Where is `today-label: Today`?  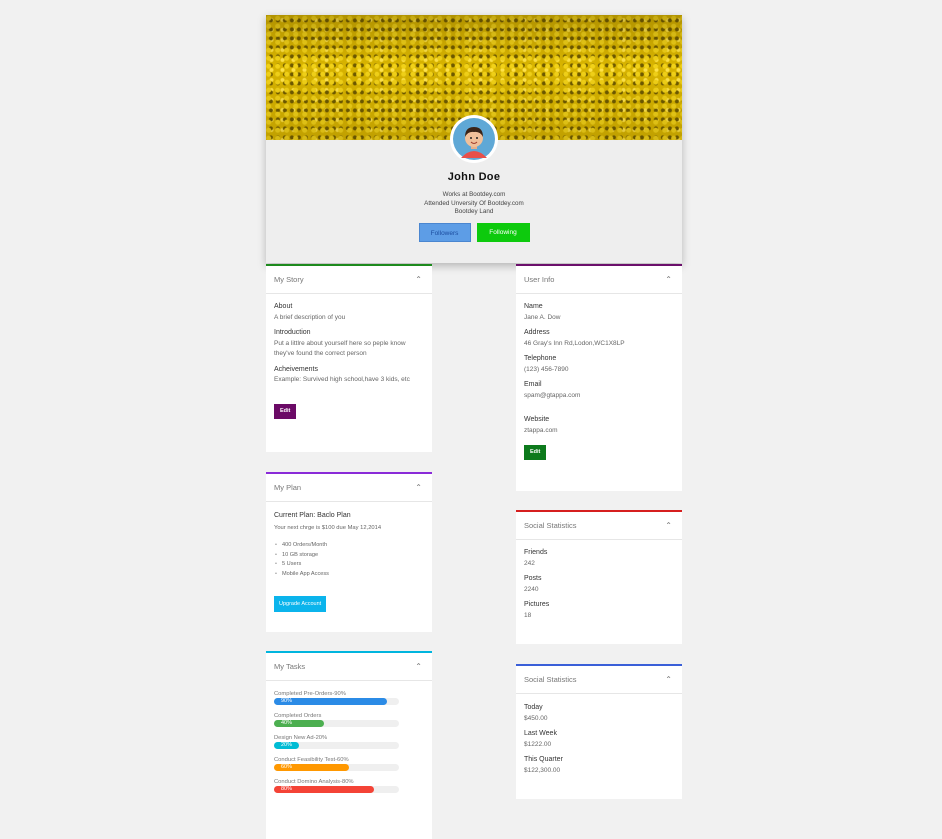 today-label: Today is located at coordinates (533, 707).